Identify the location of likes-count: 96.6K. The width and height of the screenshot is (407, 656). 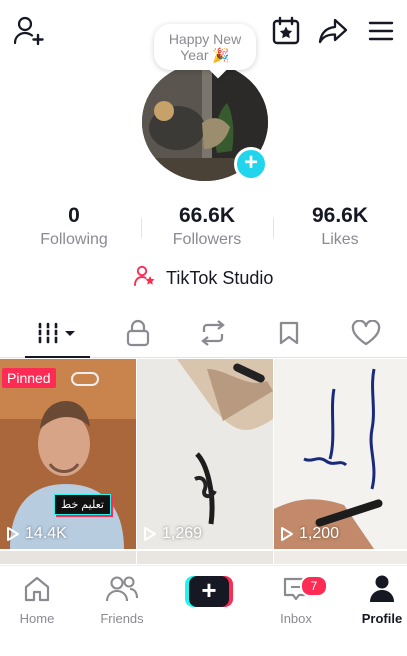
(340, 215).